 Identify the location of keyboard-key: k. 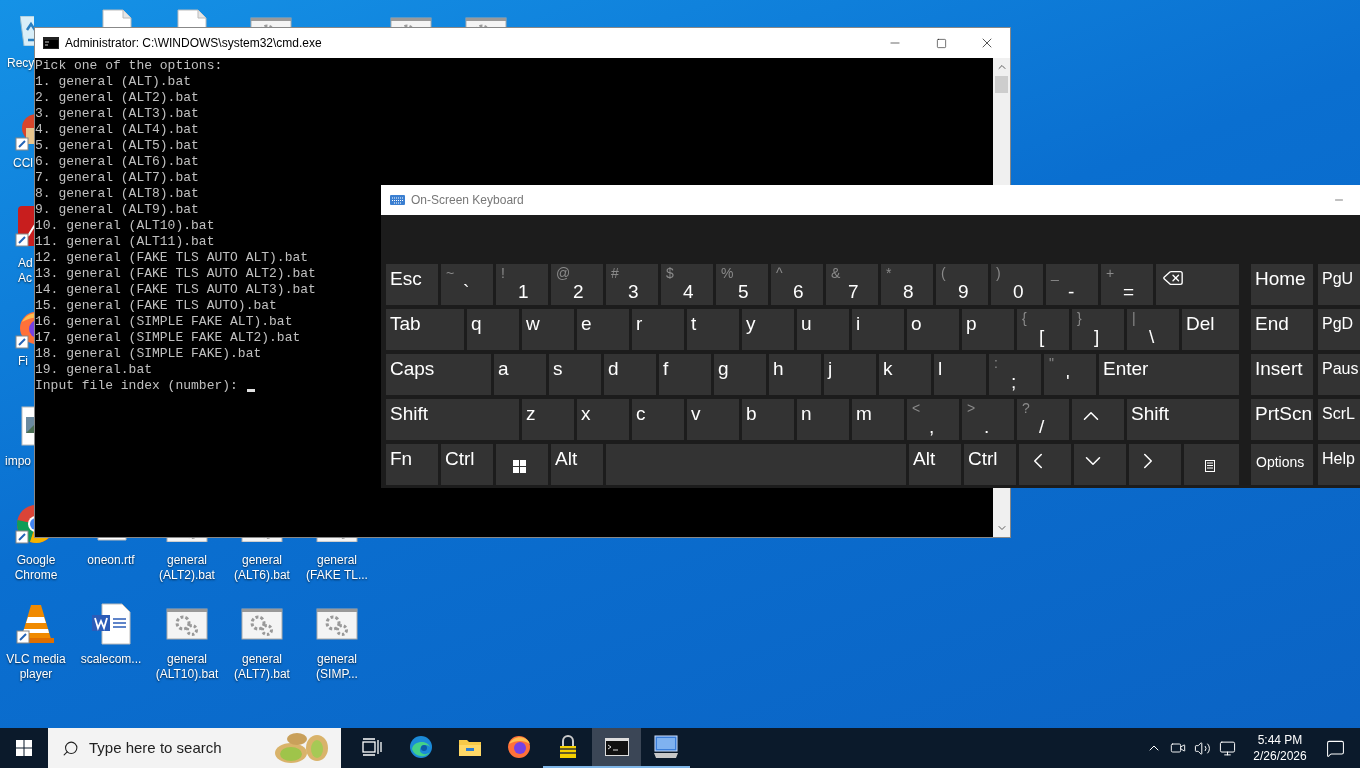
(905, 374).